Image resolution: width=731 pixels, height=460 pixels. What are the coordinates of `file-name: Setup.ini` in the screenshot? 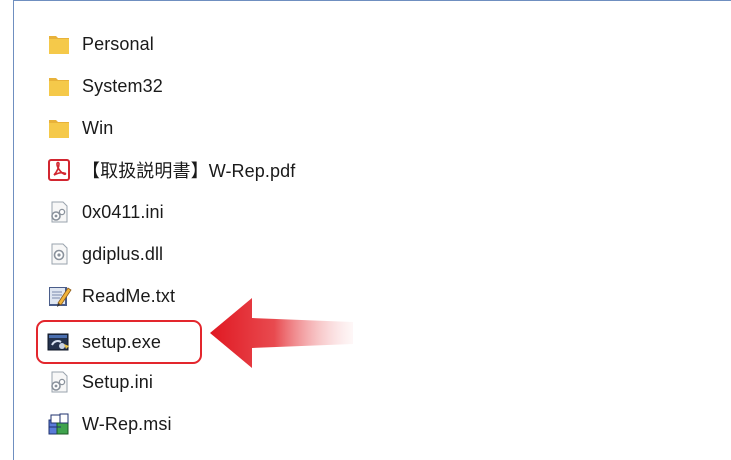 It's located at (117, 381).